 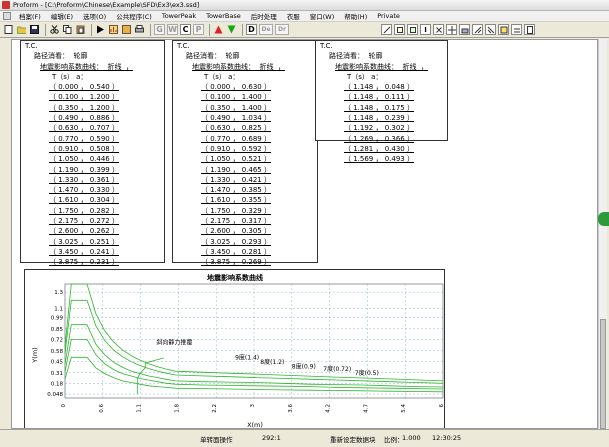 I want to click on y-tick-label: 1.1, so click(x=58, y=309).